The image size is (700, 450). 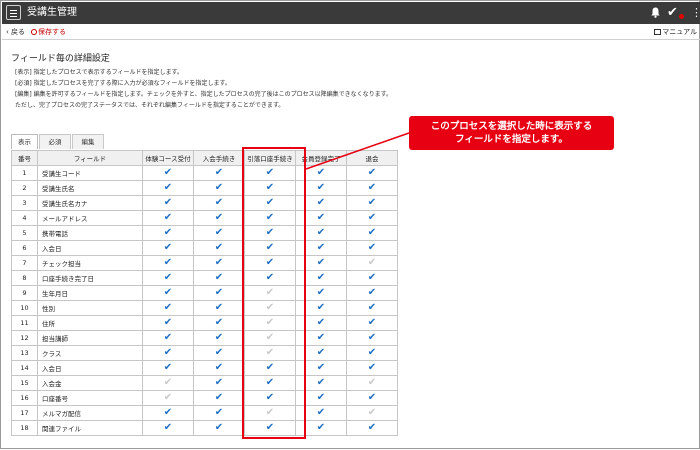 What do you see at coordinates (55, 141) in the screenshot?
I see `tab-required: 必須` at bounding box center [55, 141].